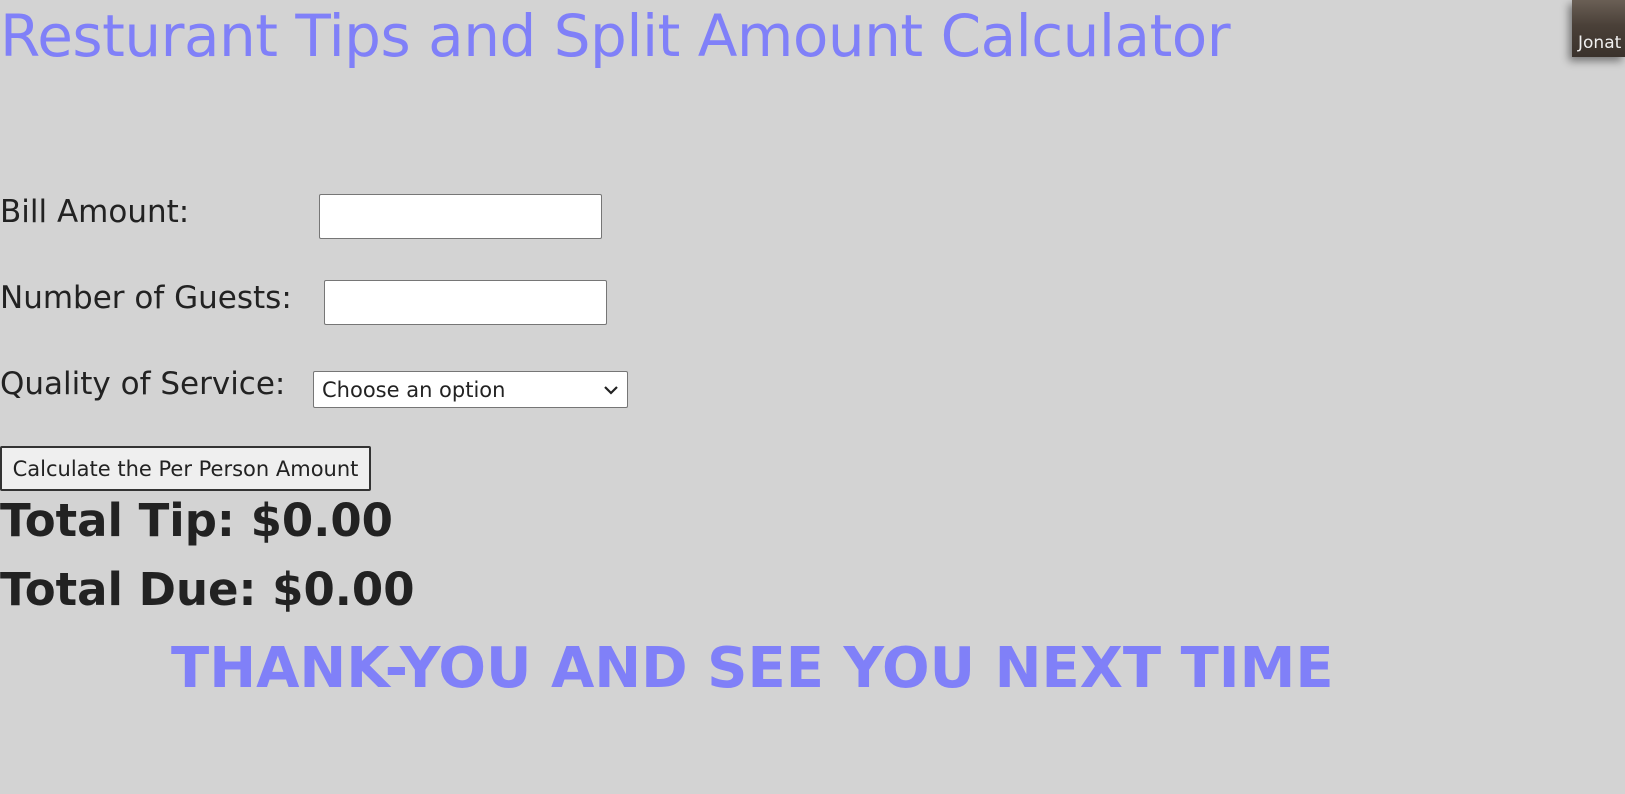 The height and width of the screenshot is (794, 1625). What do you see at coordinates (196, 520) in the screenshot?
I see `total-tip-text: Total Tip: $0.00` at bounding box center [196, 520].